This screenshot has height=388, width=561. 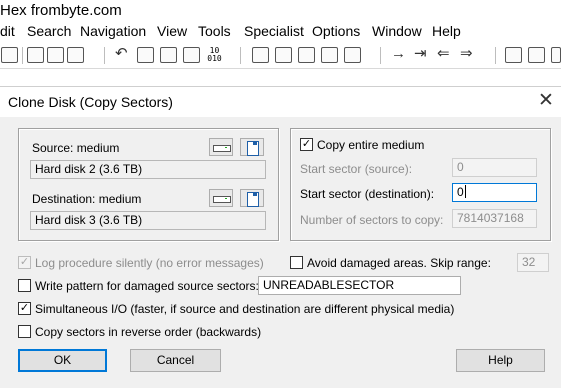 I want to click on app-titlebar: Hex frombyte.com, so click(x=280, y=11).